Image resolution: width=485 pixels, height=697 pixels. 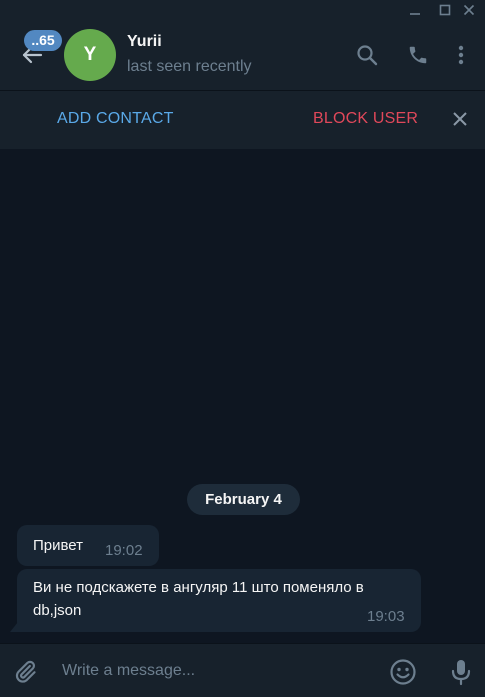 I want to click on unread-count-badge: ..65, so click(x=43, y=40).